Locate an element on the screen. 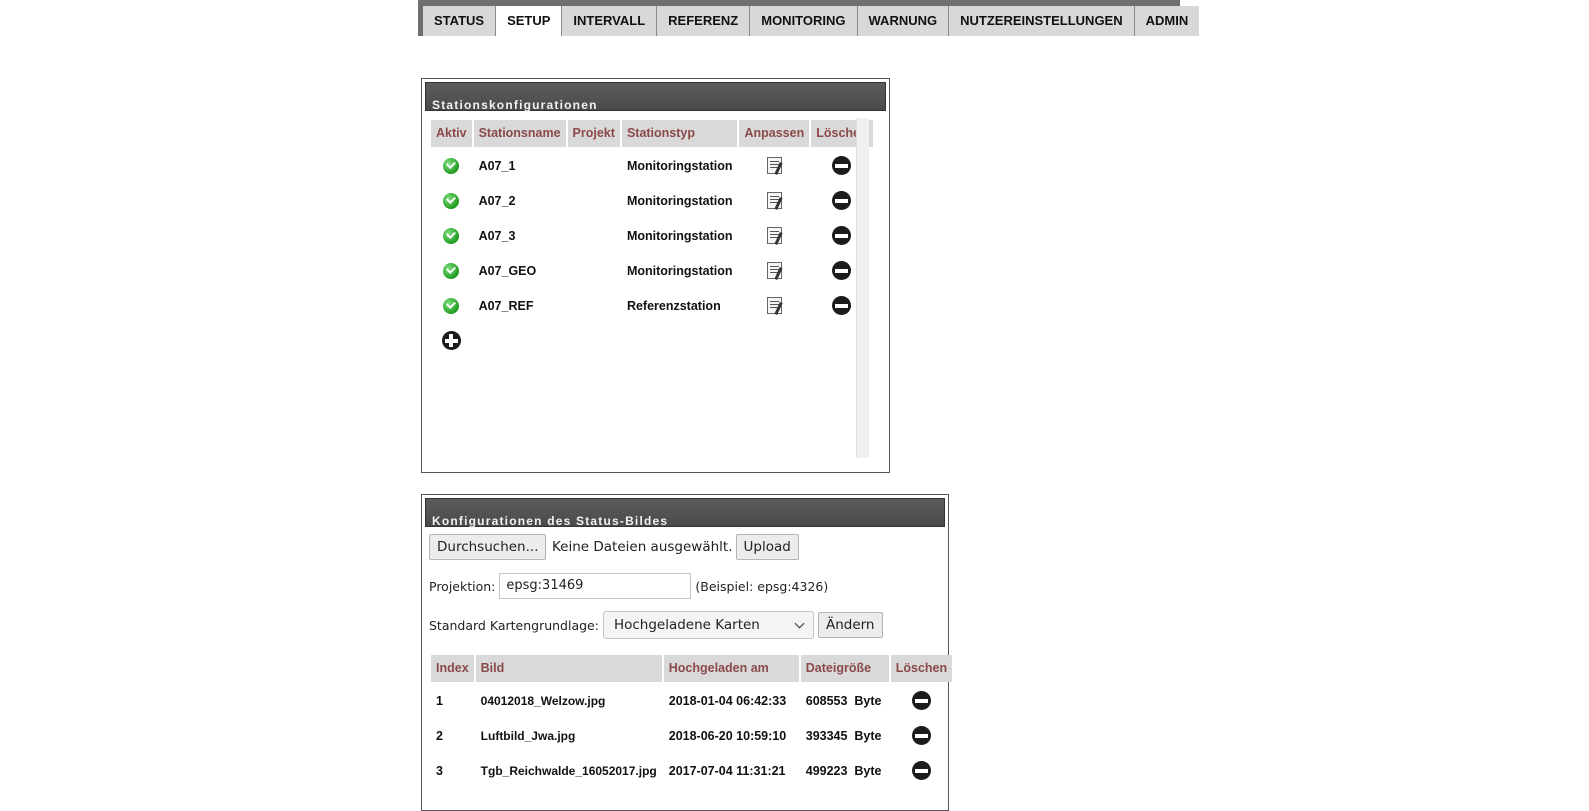 The height and width of the screenshot is (811, 1589). projection-input: epsg:31469 is located at coordinates (595, 586).